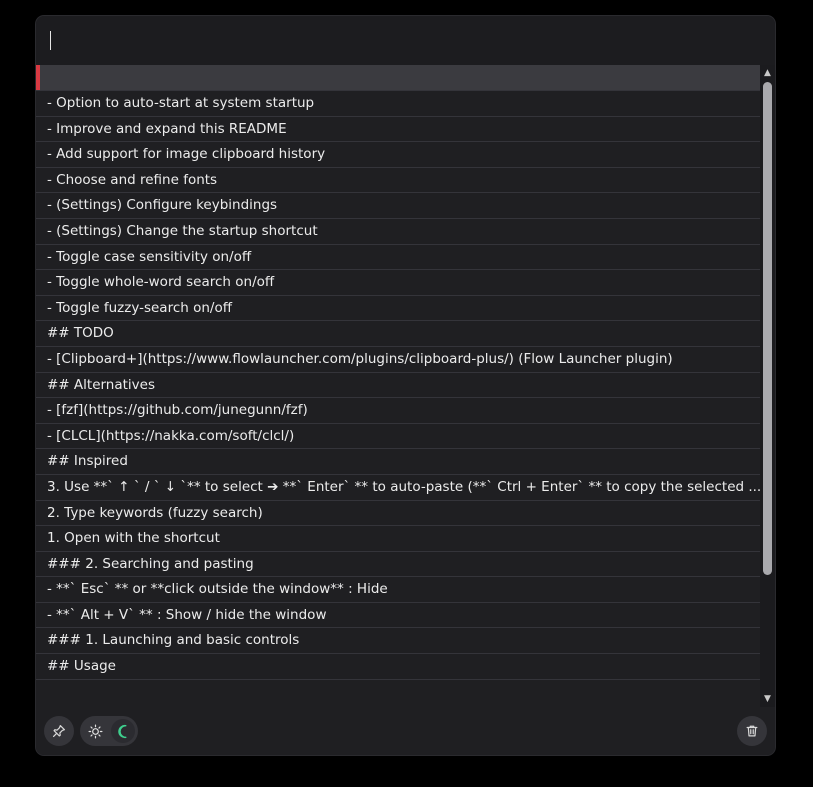  What do you see at coordinates (405, 40) in the screenshot?
I see `search-bar` at bounding box center [405, 40].